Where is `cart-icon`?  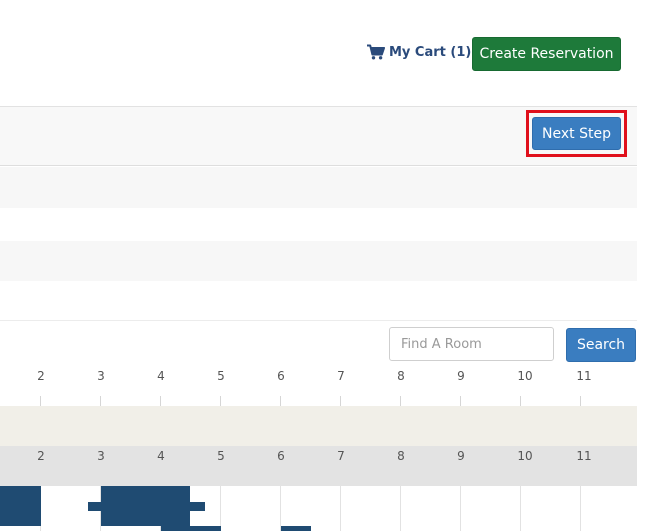
cart-icon is located at coordinates (376, 52).